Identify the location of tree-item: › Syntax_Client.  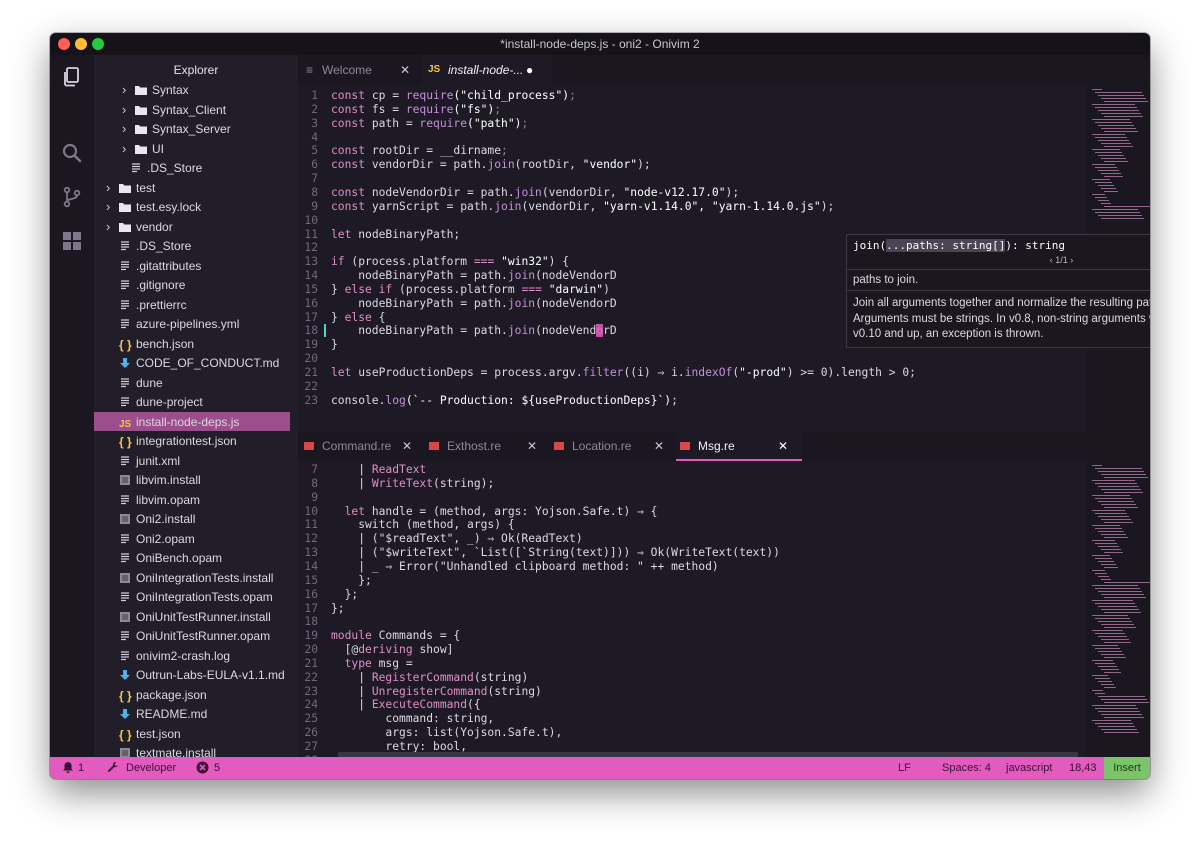
(192, 110).